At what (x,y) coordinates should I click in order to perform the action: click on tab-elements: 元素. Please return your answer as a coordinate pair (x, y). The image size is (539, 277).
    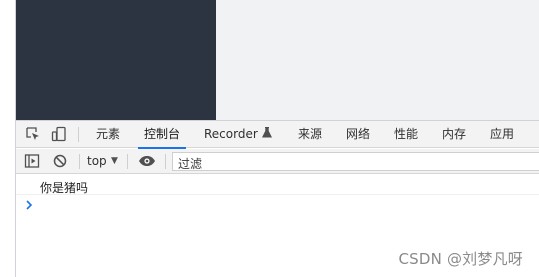
    Looking at the image, I should click on (108, 134).